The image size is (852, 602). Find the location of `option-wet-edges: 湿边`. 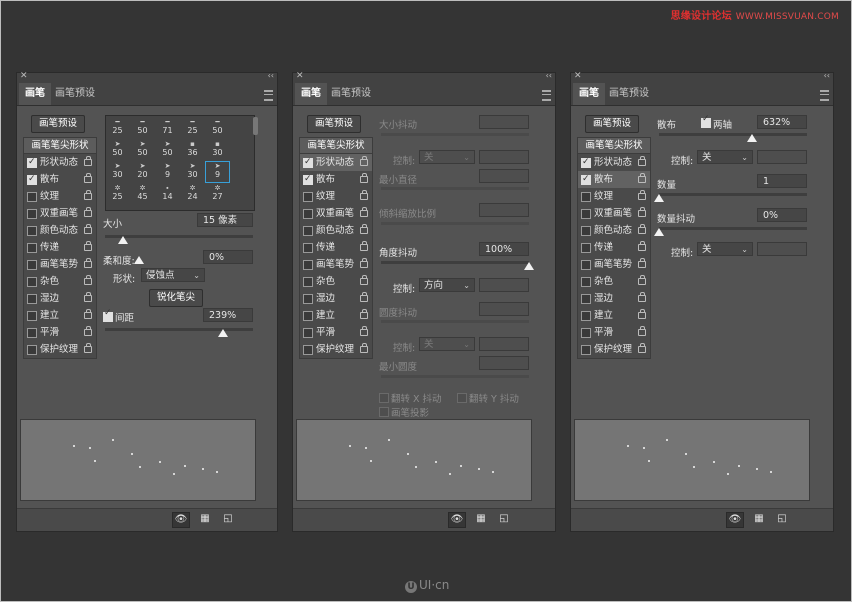

option-wet-edges: 湿边 is located at coordinates (60, 298).